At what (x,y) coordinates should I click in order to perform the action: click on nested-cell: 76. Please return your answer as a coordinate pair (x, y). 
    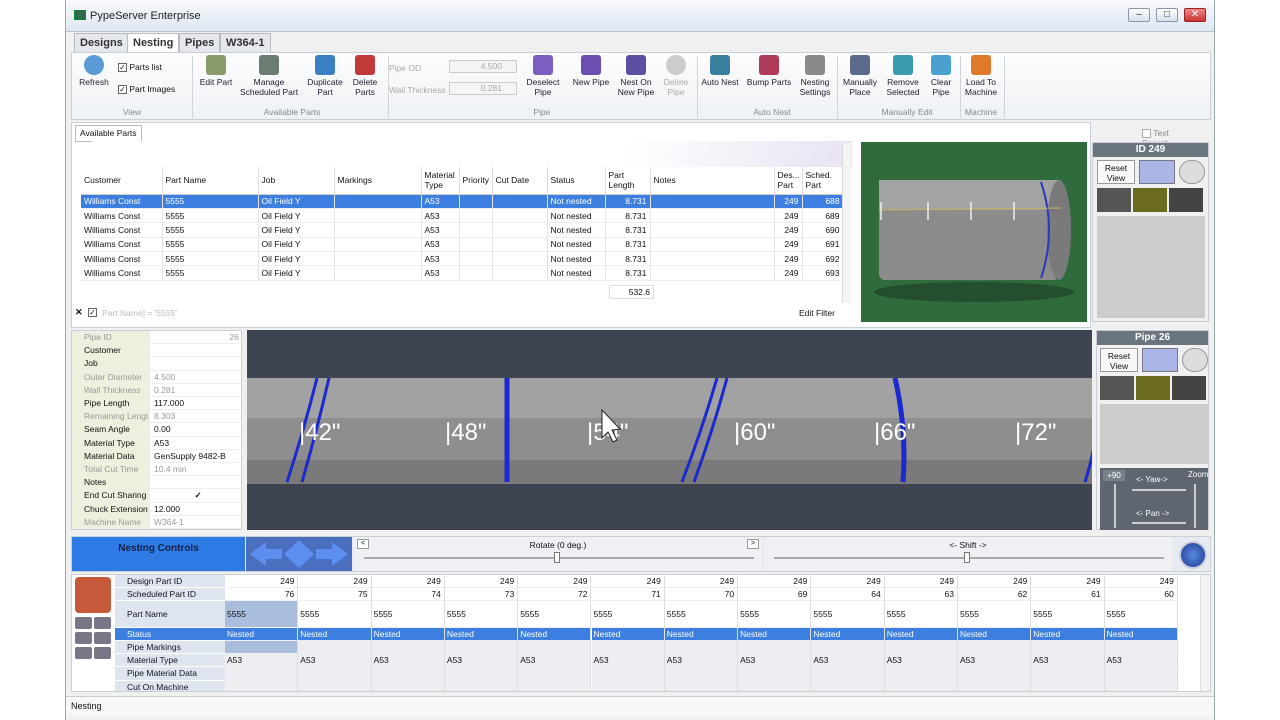
    Looking at the image, I should click on (262, 595).